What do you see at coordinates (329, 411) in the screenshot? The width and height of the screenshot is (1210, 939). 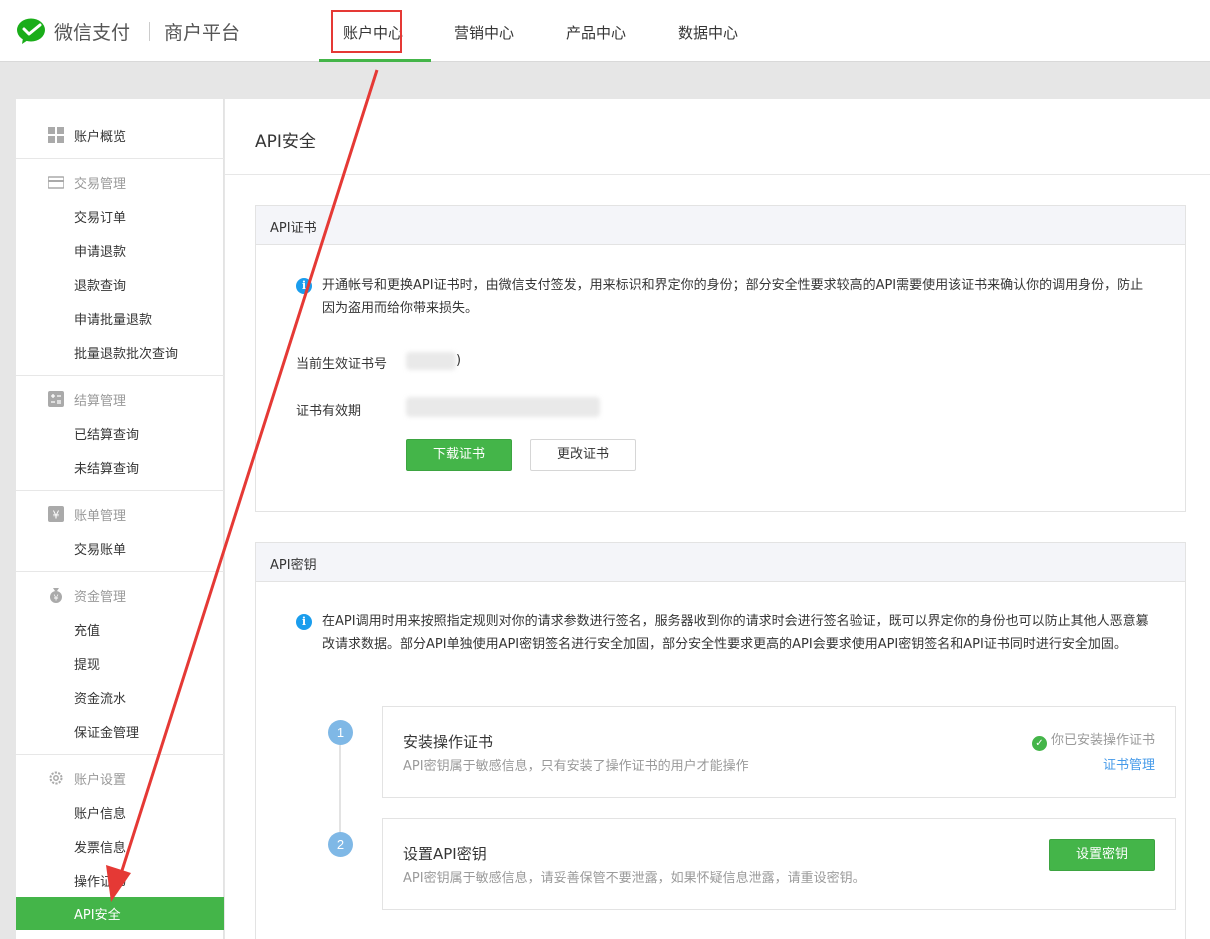 I see `cert-validity-label: 证书有效期` at bounding box center [329, 411].